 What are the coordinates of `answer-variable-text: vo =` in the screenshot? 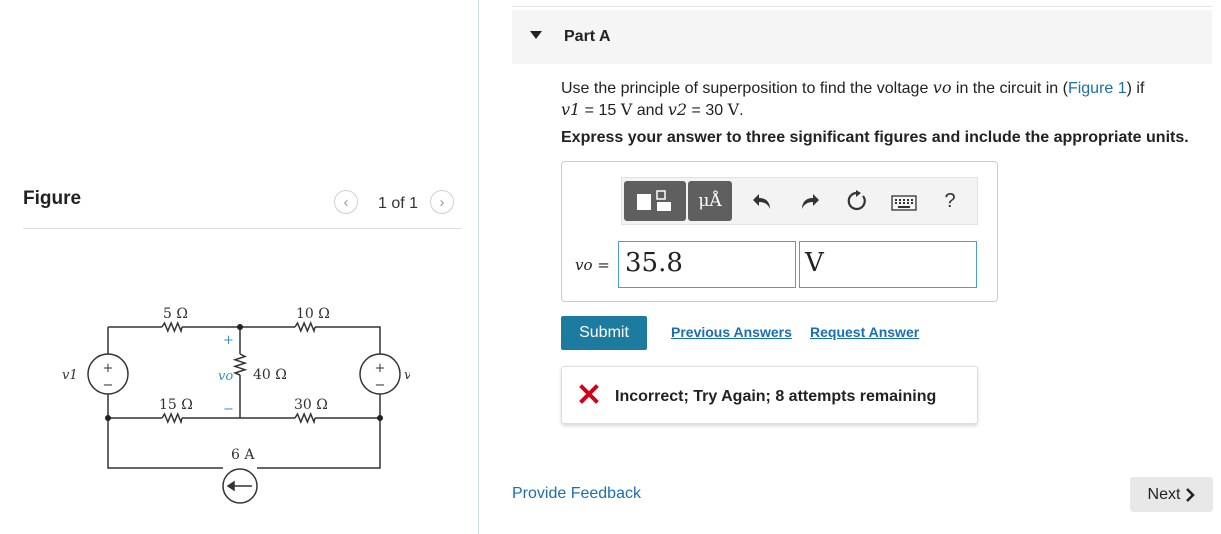 It's located at (592, 265).